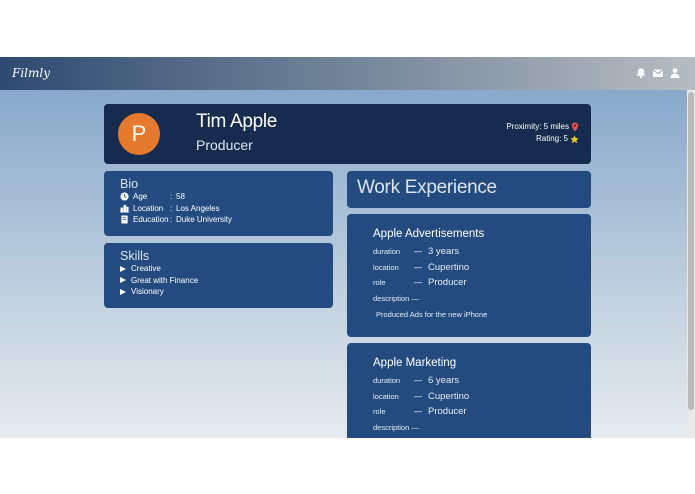  I want to click on job-duration-row: duration — 6 years, so click(469, 381).